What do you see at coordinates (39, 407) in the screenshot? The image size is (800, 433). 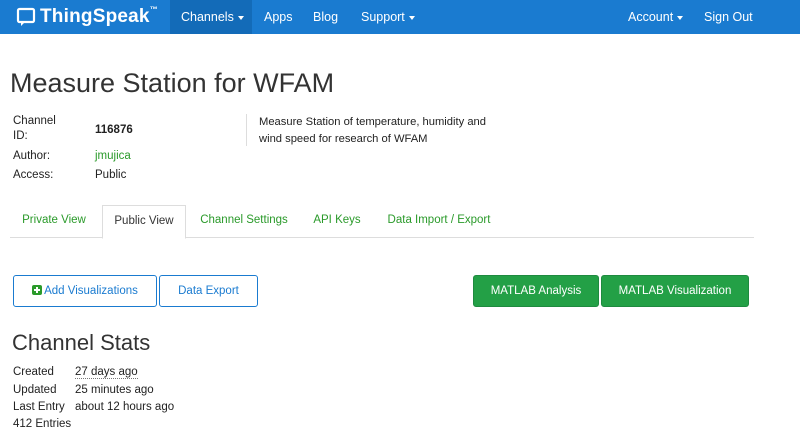 I see `last-entry-label: Last Entry` at bounding box center [39, 407].